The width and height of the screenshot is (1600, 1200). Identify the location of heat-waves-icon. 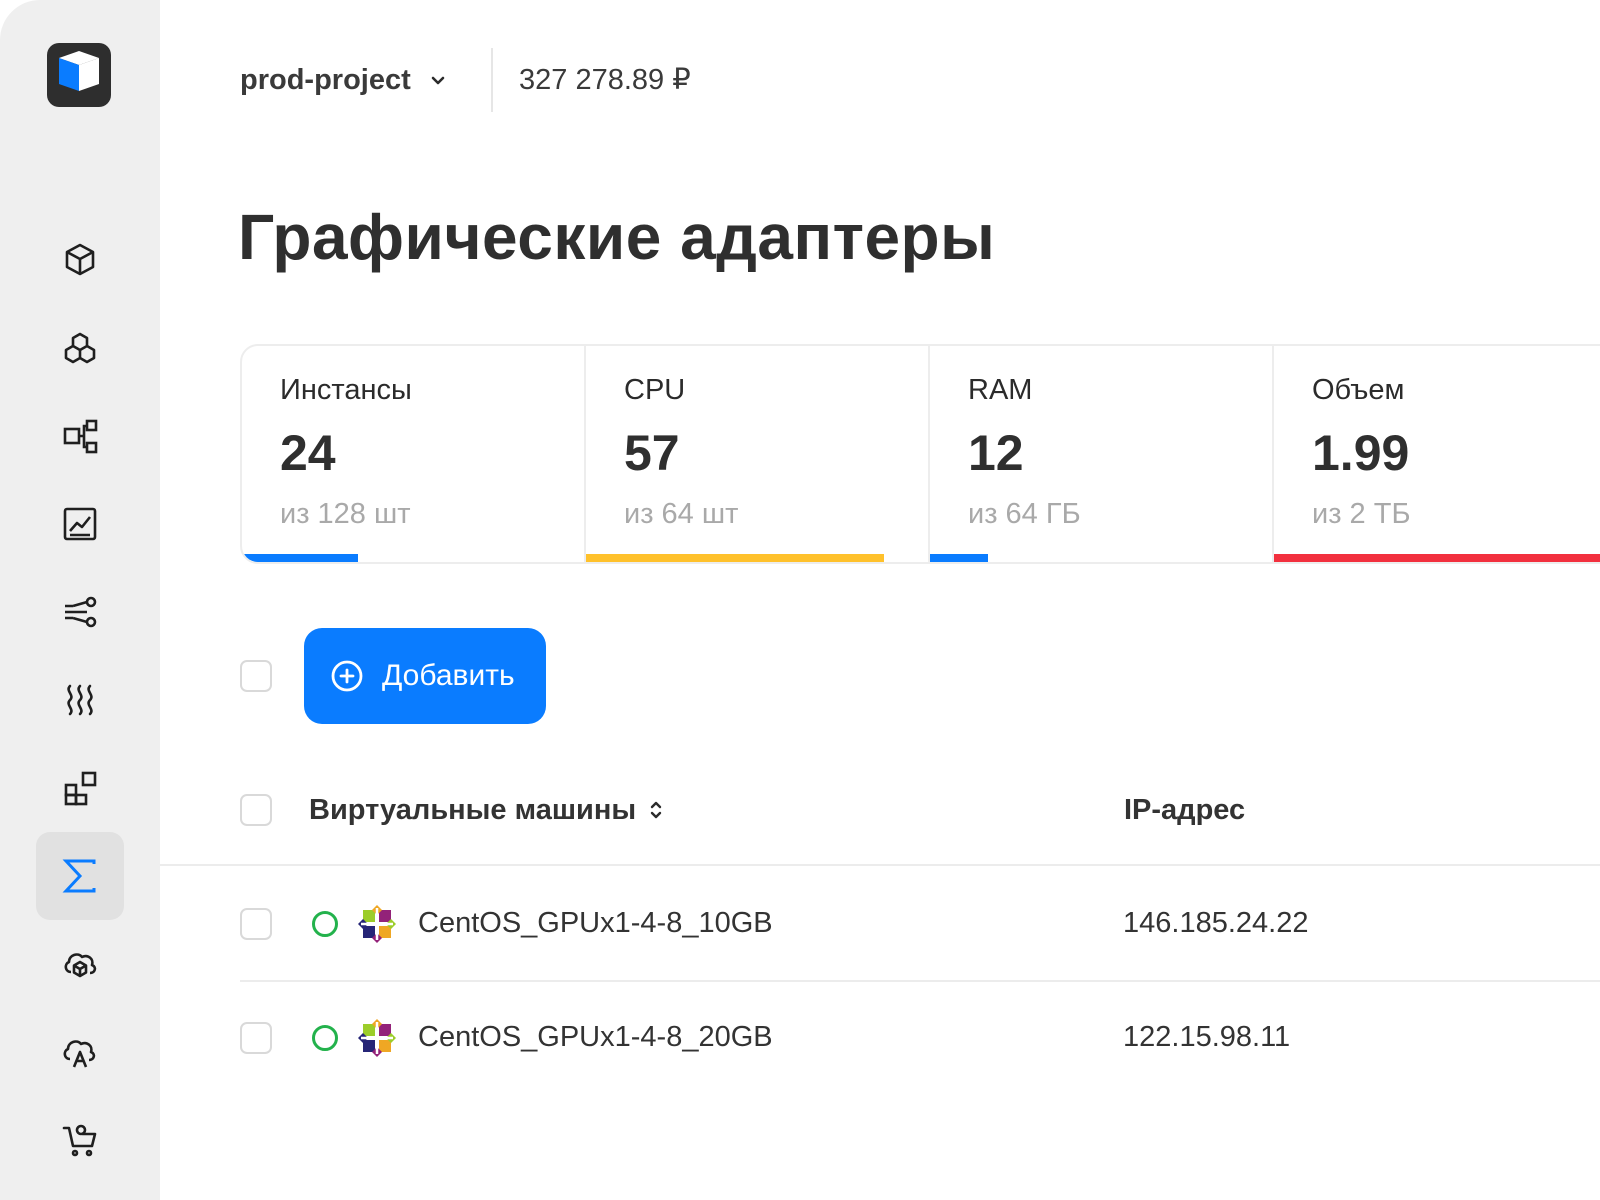
(80, 700).